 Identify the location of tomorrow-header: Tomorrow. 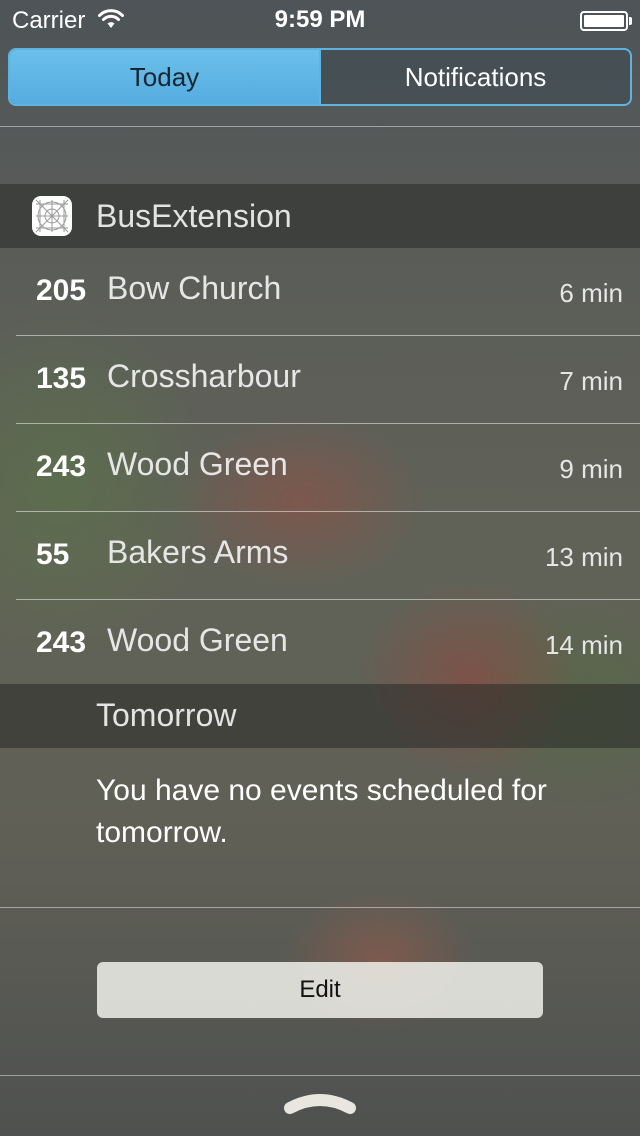
(320, 716).